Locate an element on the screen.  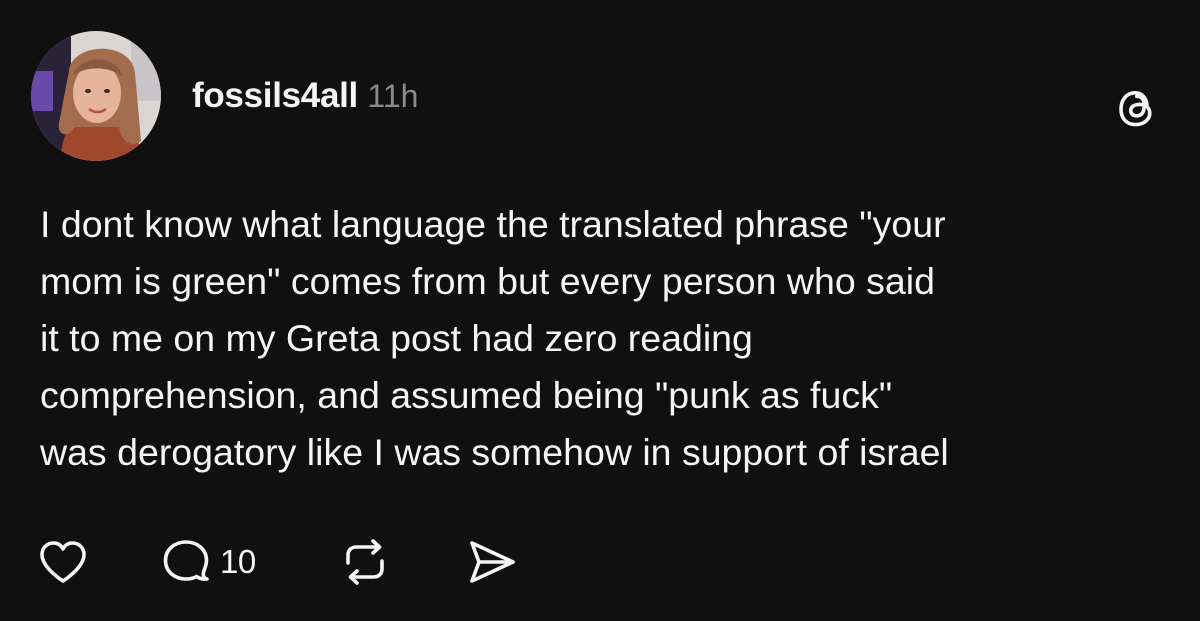
threads-logo-icon is located at coordinates (1137, 108).